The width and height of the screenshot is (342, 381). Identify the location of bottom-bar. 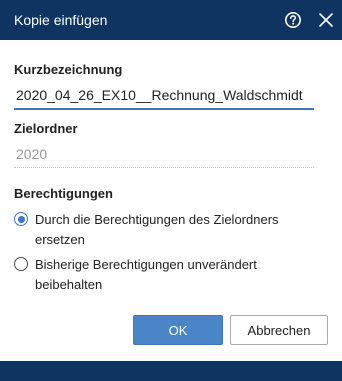
(171, 371).